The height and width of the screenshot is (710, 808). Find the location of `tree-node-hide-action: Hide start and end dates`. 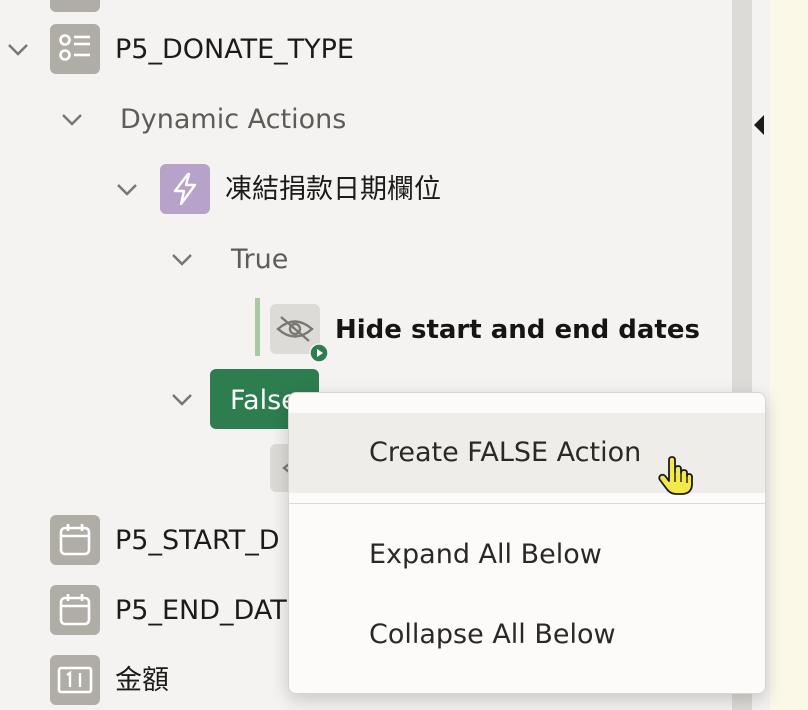

tree-node-hide-action: Hide start and end dates is located at coordinates (517, 330).